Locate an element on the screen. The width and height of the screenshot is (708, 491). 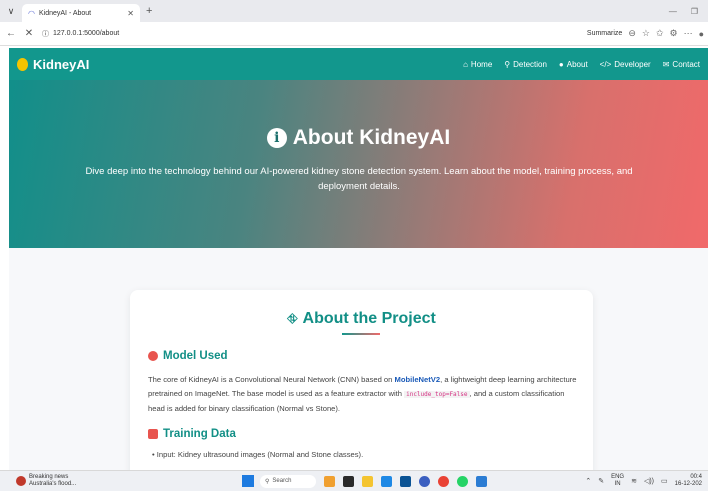
code-icon: </> is located at coordinates (605, 64).